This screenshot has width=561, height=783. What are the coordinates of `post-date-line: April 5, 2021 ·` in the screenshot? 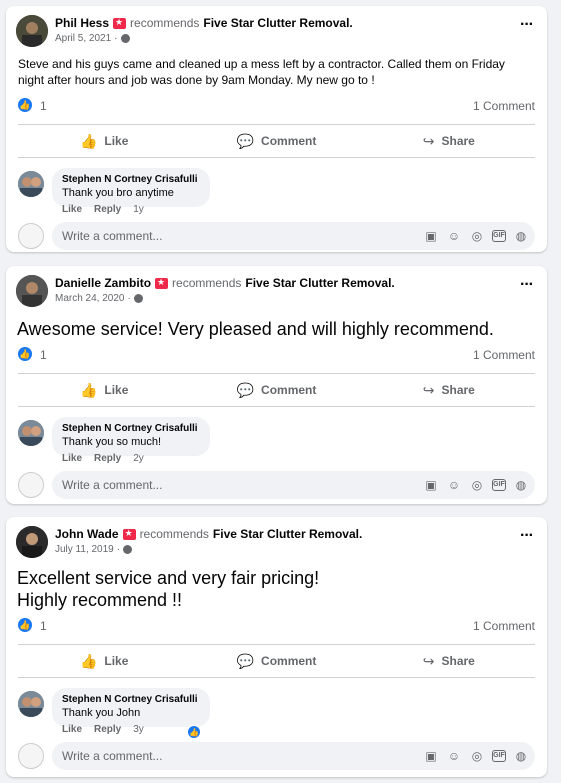 It's located at (92, 38).